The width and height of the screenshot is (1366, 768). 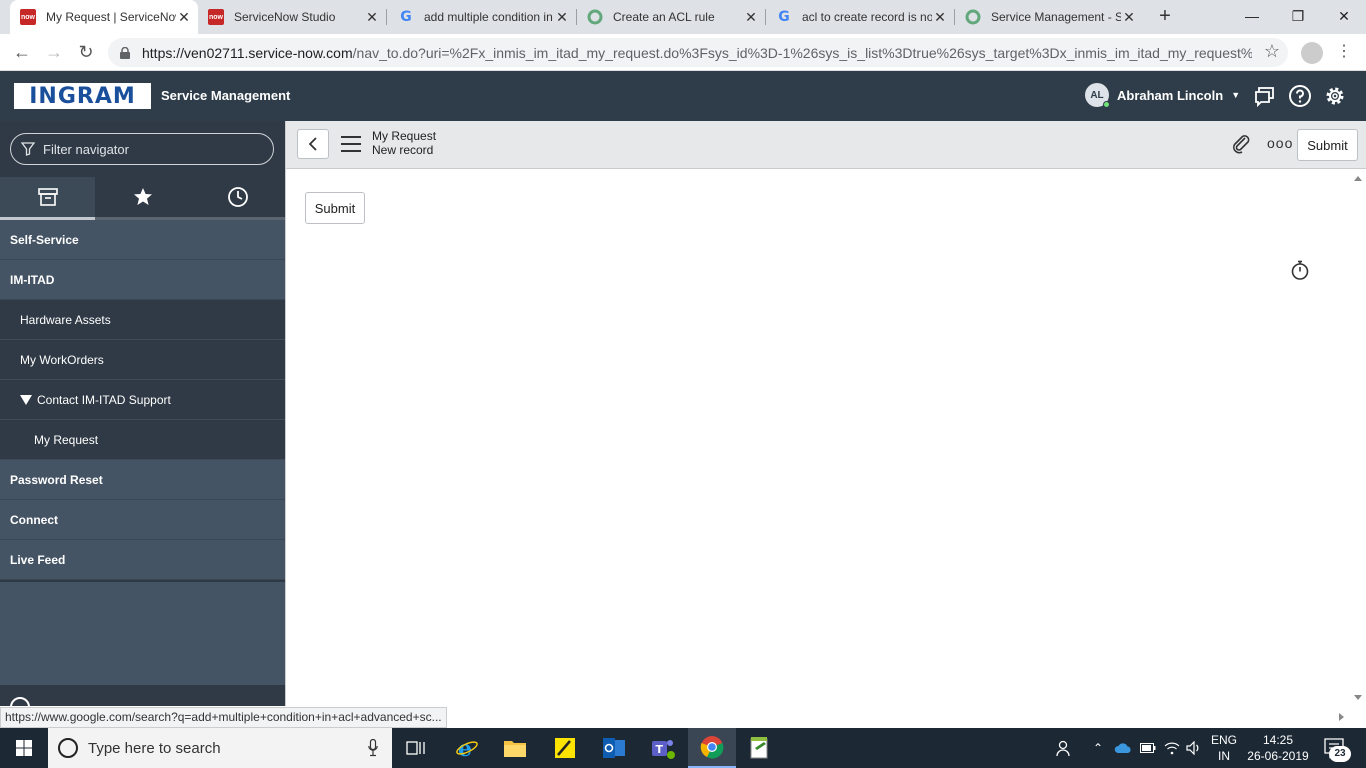 What do you see at coordinates (28, 149) in the screenshot?
I see `filter-funnel-icon` at bounding box center [28, 149].